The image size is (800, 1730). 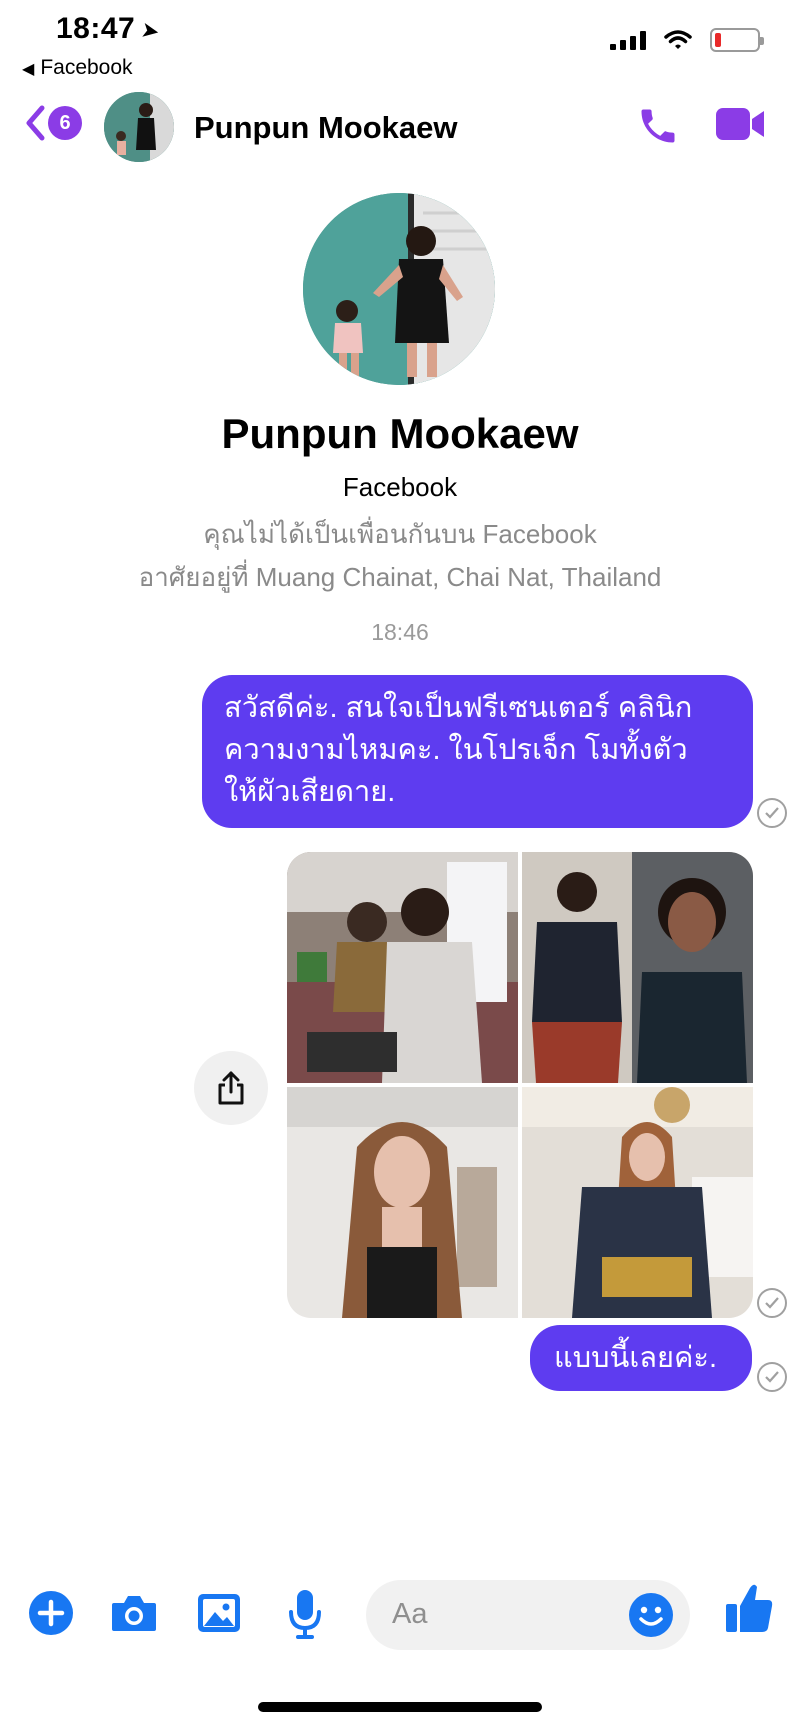 I want to click on profile-avatar, so click(x=399, y=289).